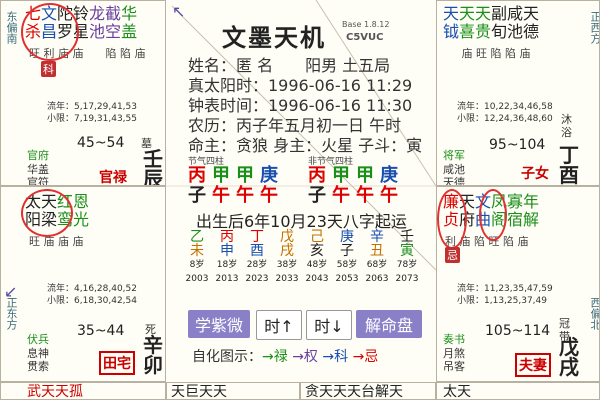  What do you see at coordinates (153, 355) in the screenshot?
I see `branch-label: 辛卯` at bounding box center [153, 355].